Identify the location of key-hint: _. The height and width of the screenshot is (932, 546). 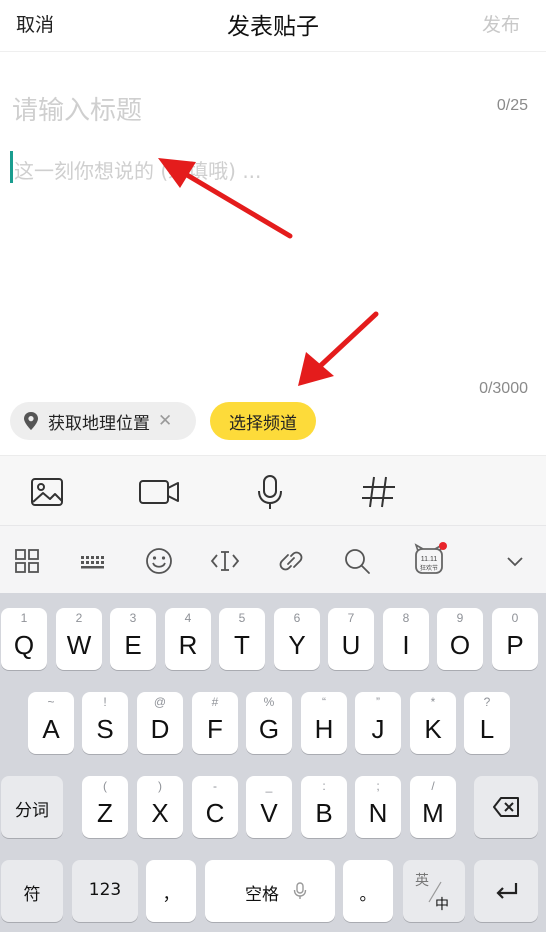
(269, 786).